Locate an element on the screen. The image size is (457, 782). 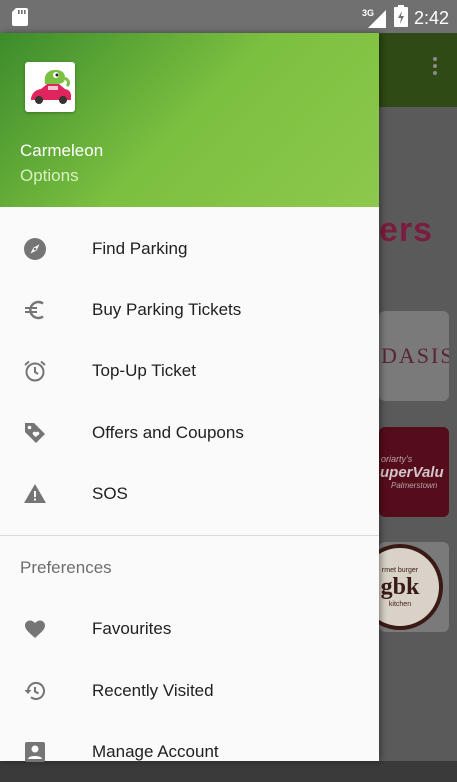
offer-card: DASIS is located at coordinates (414, 356).